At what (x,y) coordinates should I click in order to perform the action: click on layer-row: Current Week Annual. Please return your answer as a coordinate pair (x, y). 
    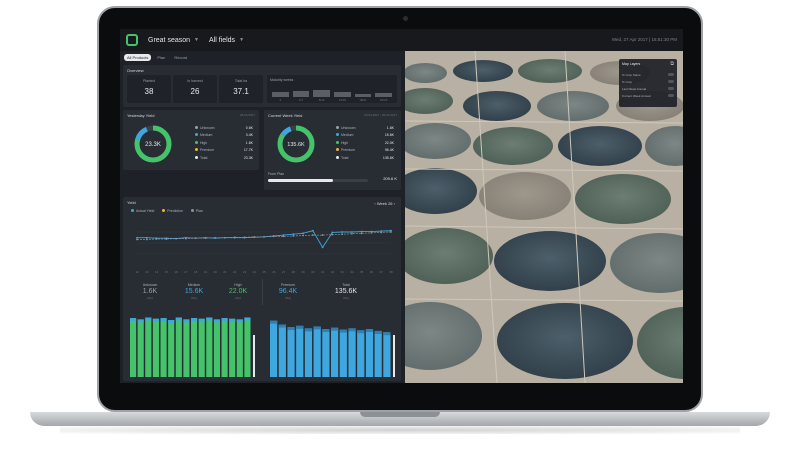
    Looking at the image, I should click on (648, 96).